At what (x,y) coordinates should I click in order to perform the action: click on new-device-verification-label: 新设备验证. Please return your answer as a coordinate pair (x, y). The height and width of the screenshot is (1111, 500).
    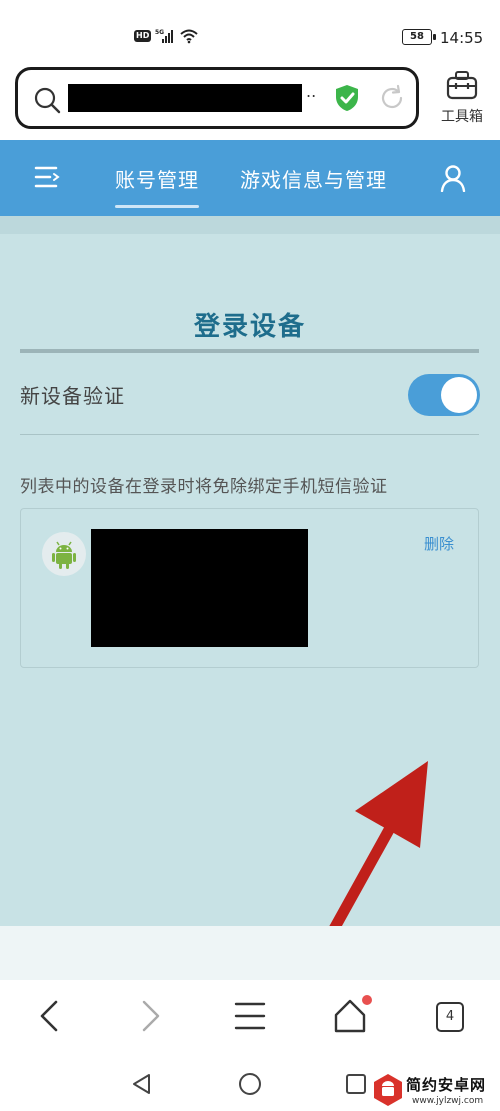
    Looking at the image, I should click on (72, 396).